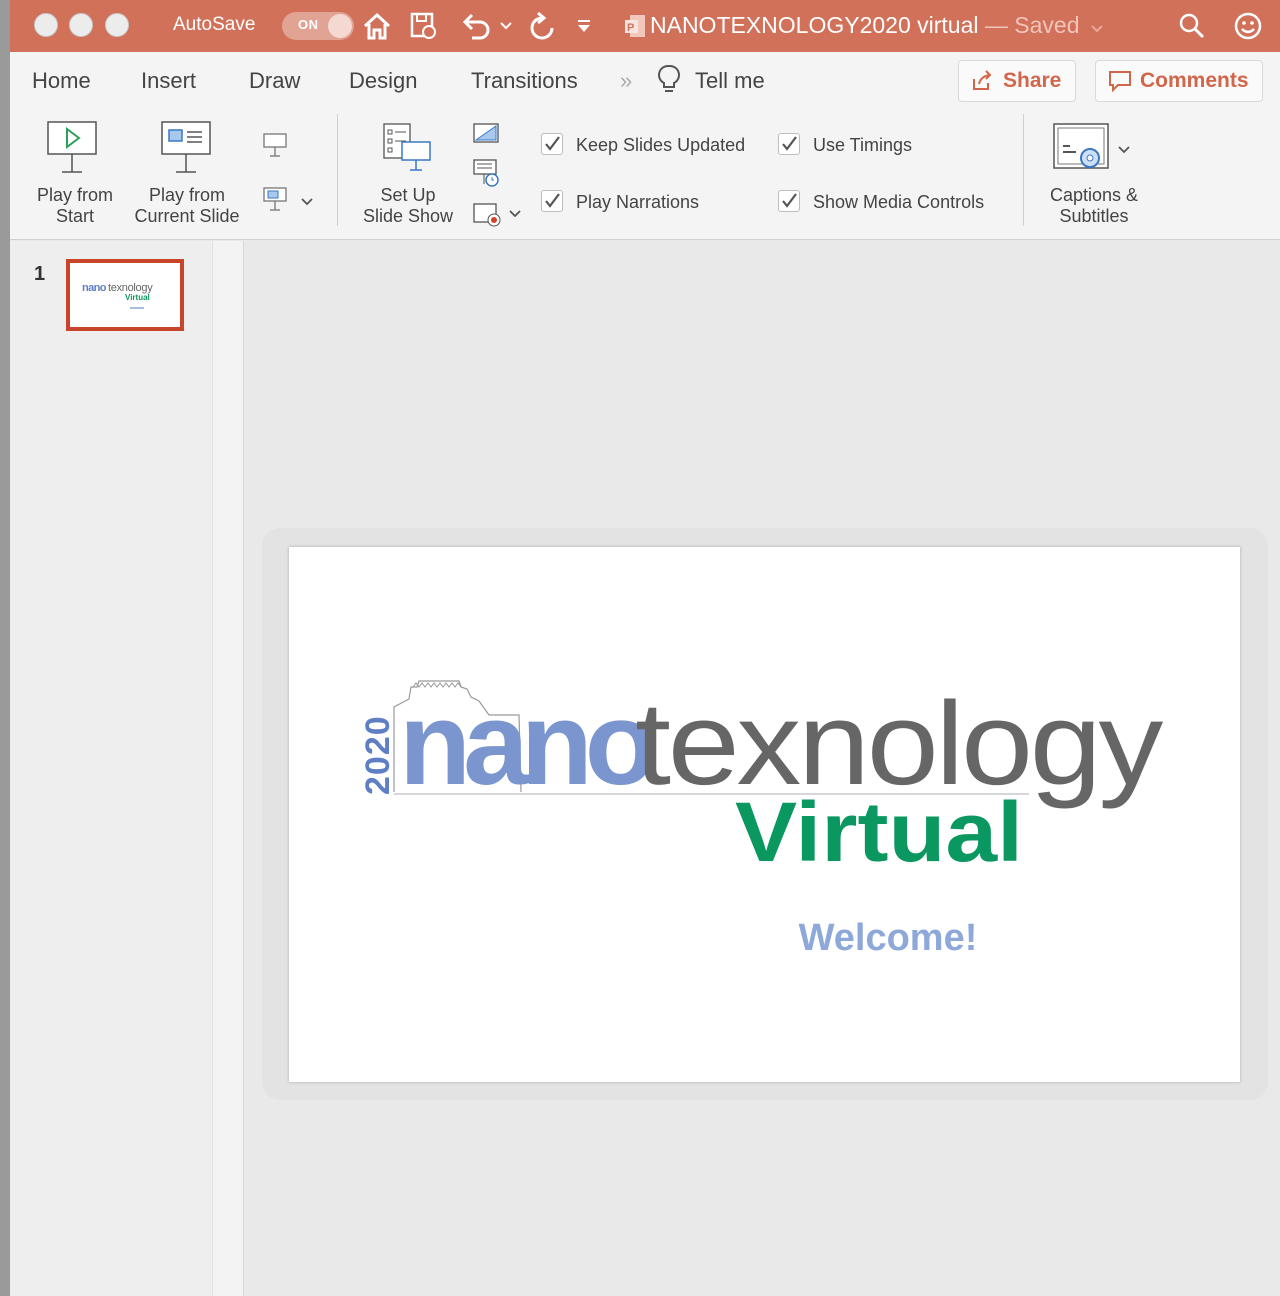  I want to click on svg-text: Virtual, so click(137, 297).